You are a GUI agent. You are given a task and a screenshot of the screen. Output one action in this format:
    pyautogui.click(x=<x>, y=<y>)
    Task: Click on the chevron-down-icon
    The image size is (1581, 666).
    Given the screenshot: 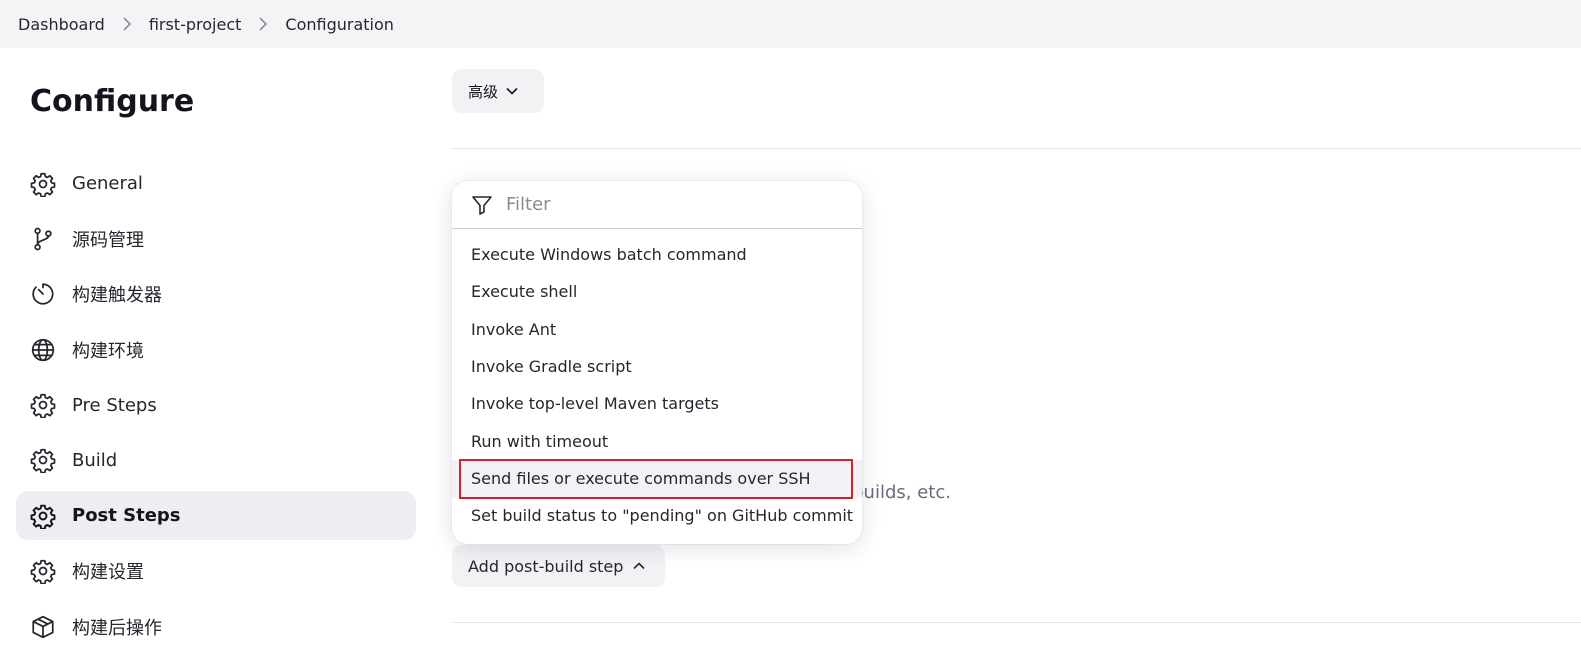 What is the action you would take?
    pyautogui.click(x=512, y=91)
    